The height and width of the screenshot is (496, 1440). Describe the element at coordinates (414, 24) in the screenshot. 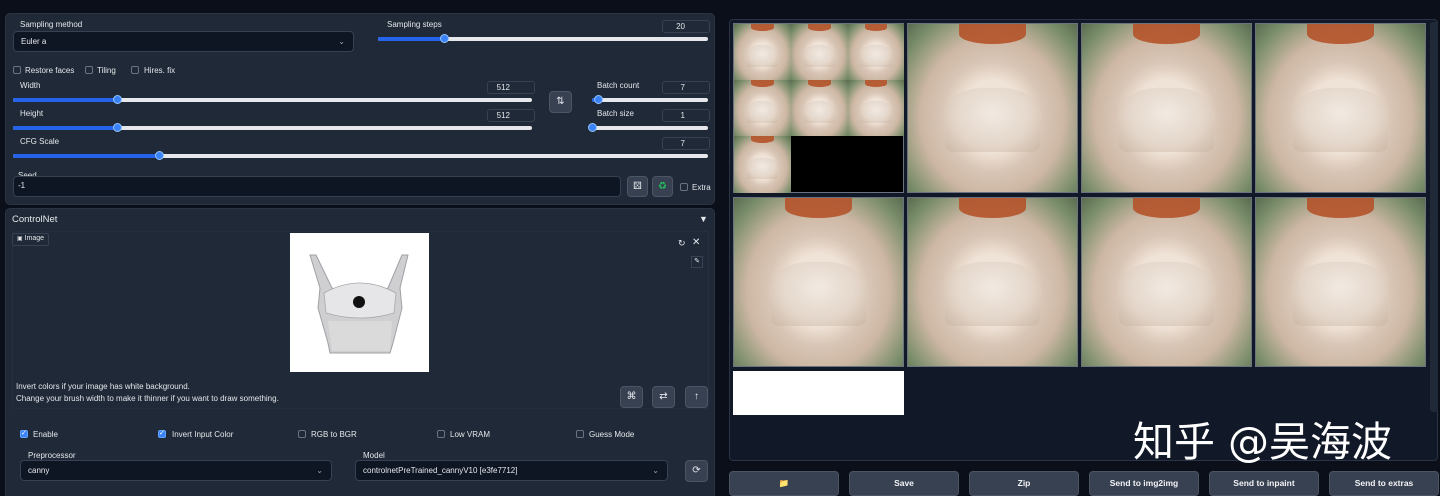

I see `sampling-steps-label: Sampling steps` at that location.